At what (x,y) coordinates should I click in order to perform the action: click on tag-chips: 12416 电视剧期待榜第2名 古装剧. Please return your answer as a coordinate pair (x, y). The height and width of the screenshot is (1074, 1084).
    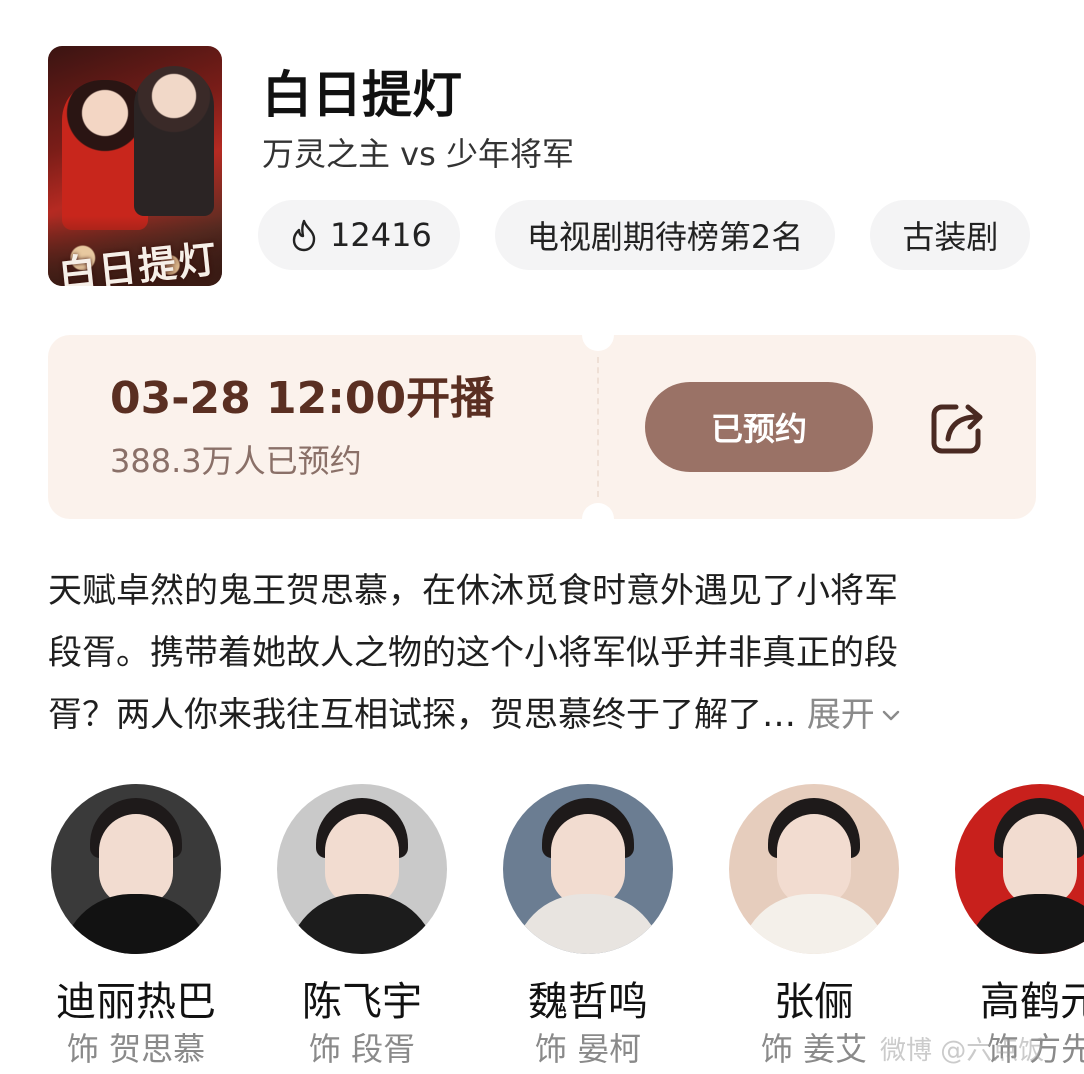
    Looking at the image, I should click on (647, 235).